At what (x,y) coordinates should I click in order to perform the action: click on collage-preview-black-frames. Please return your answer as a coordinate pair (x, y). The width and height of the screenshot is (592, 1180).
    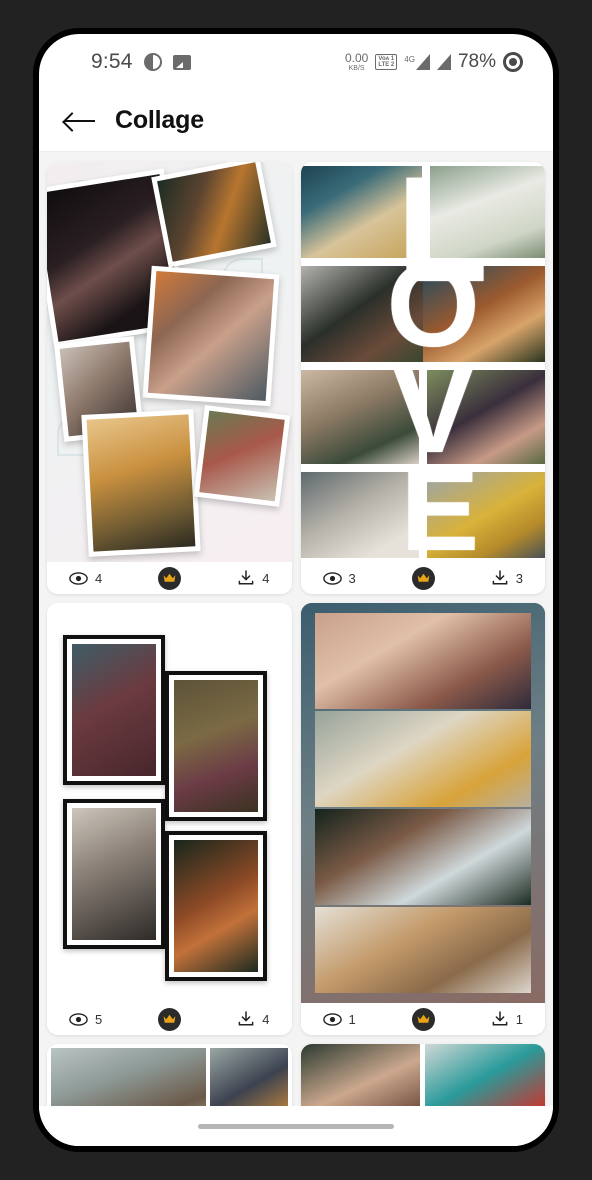
    Looking at the image, I should click on (169, 803).